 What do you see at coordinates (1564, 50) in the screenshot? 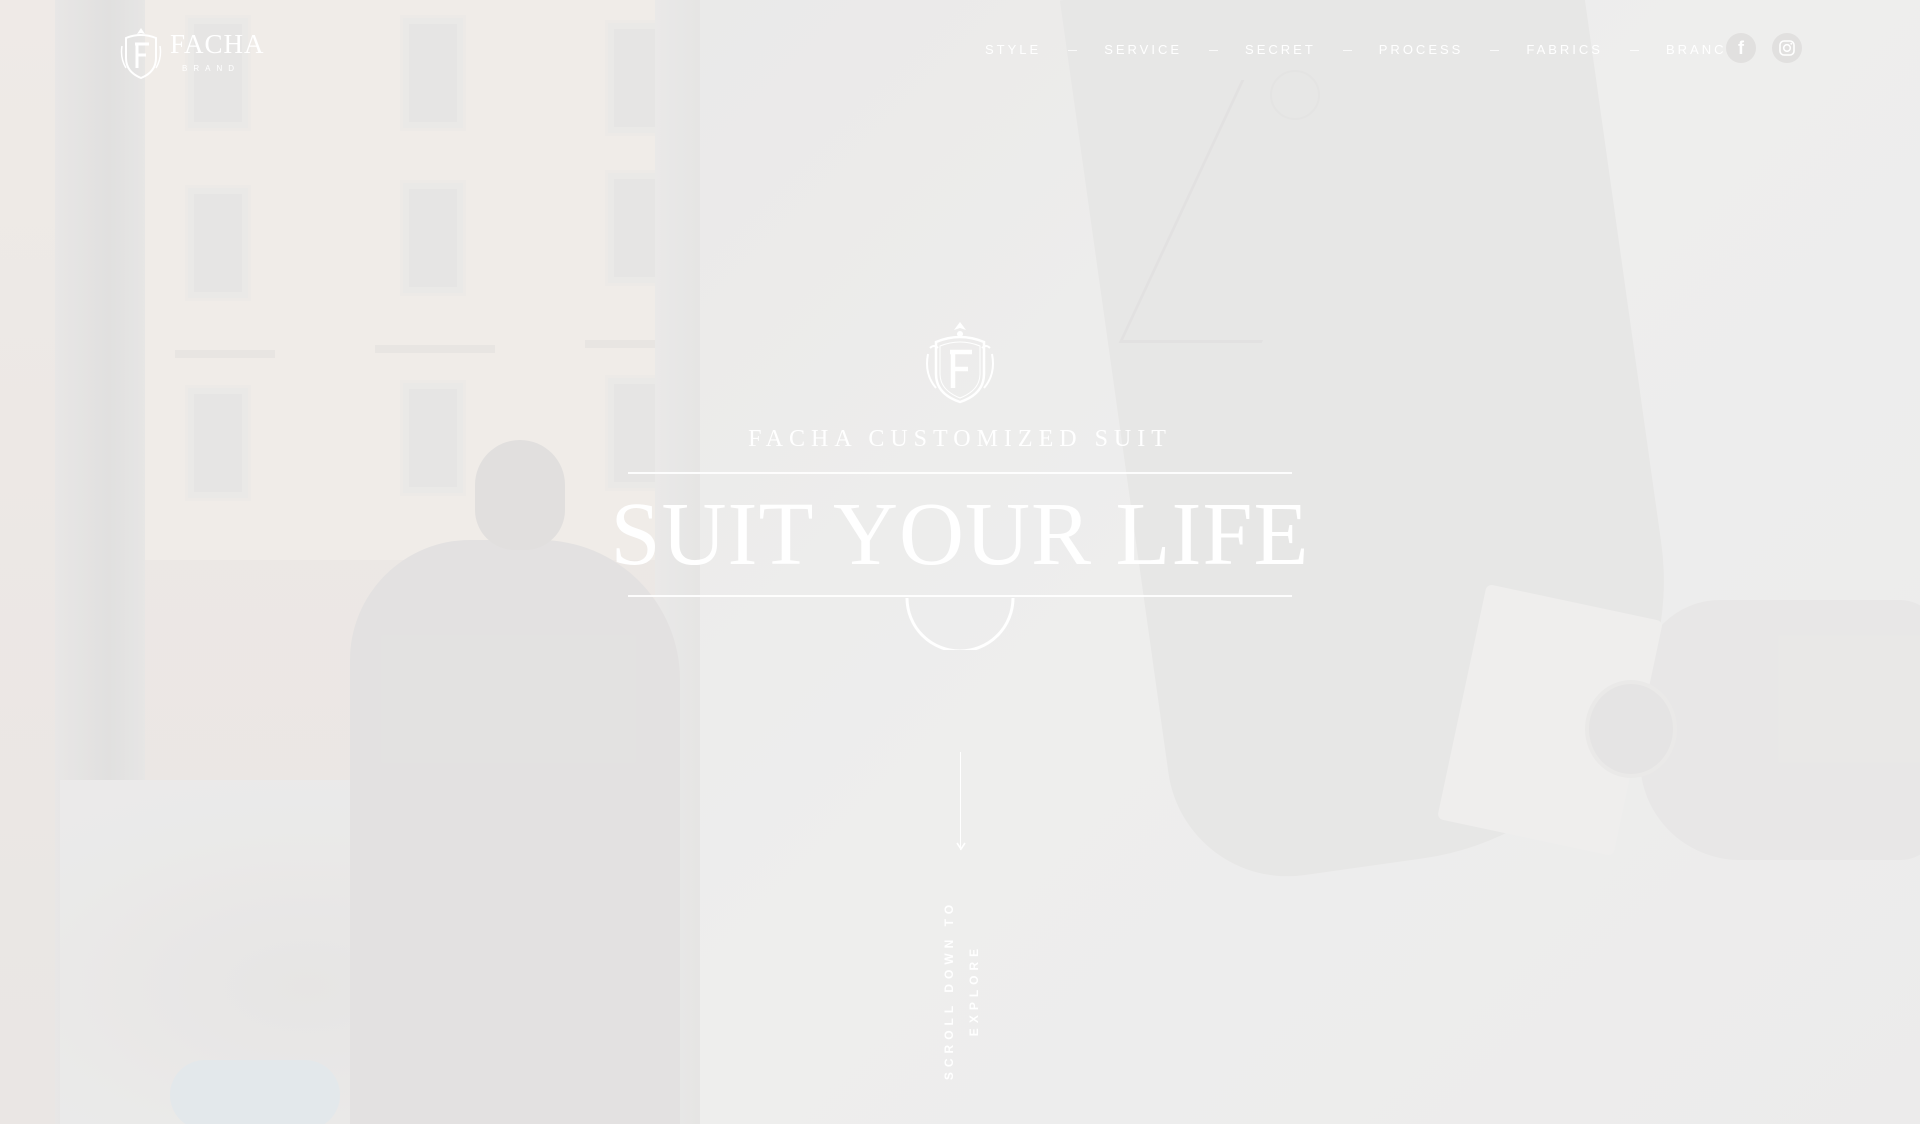
I see `nav-item-fabrics: FABRICS` at bounding box center [1564, 50].